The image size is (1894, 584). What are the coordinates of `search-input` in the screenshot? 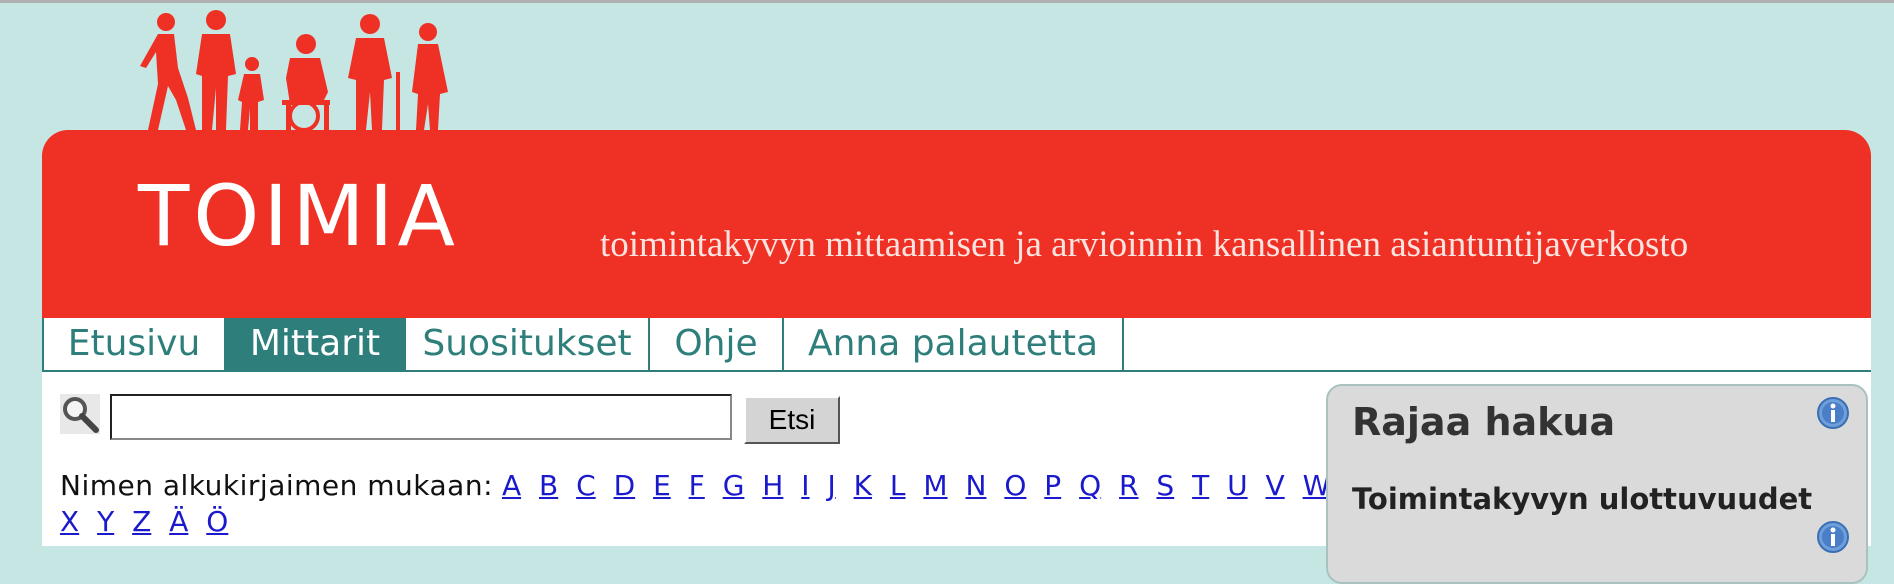 It's located at (421, 417).